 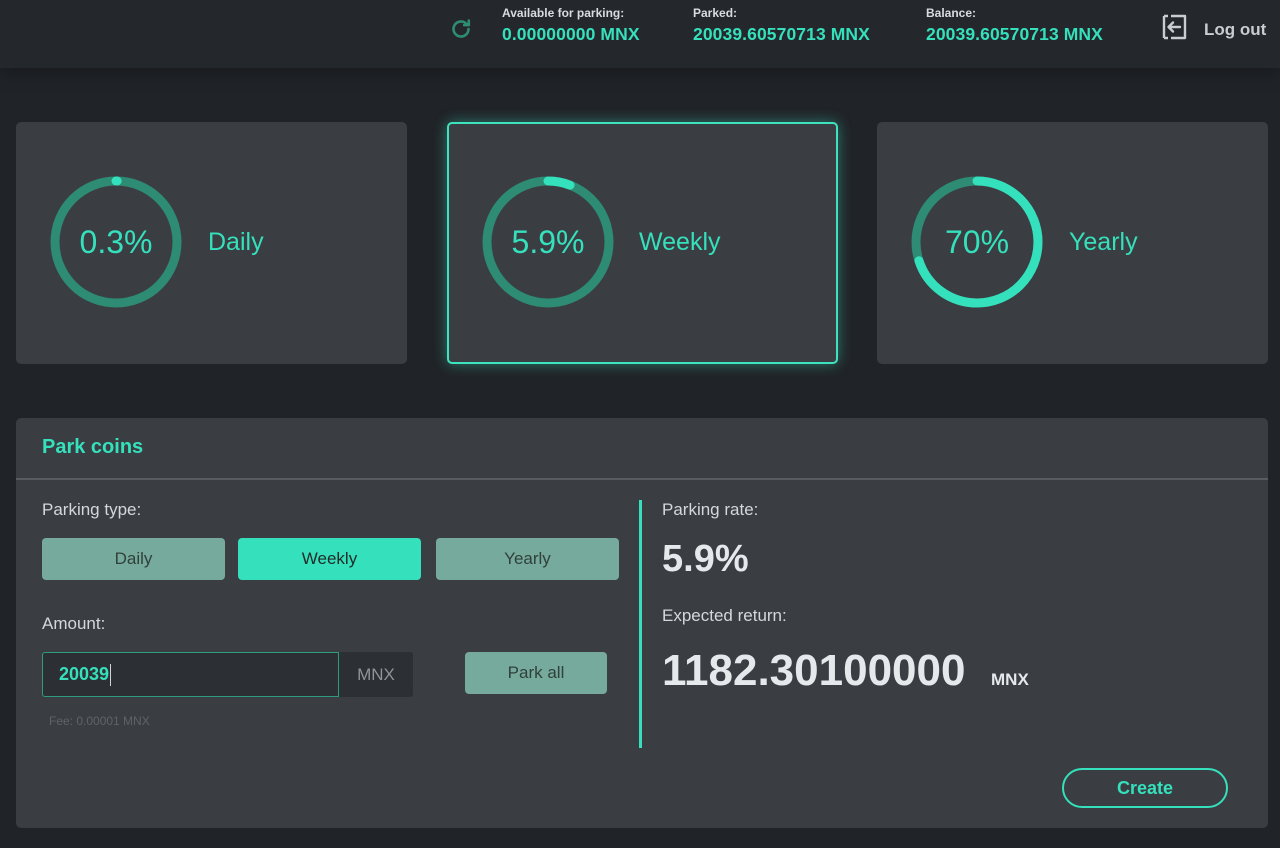 What do you see at coordinates (461, 29) in the screenshot?
I see `refresh-icon` at bounding box center [461, 29].